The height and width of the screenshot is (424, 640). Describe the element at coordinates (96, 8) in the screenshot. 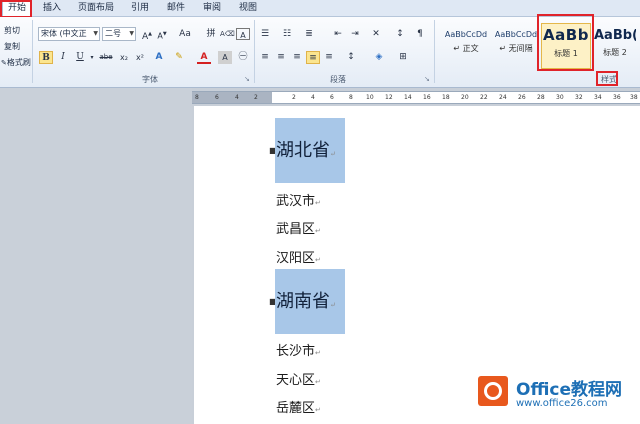

I see `tab-page-layout: 页面布局` at that location.